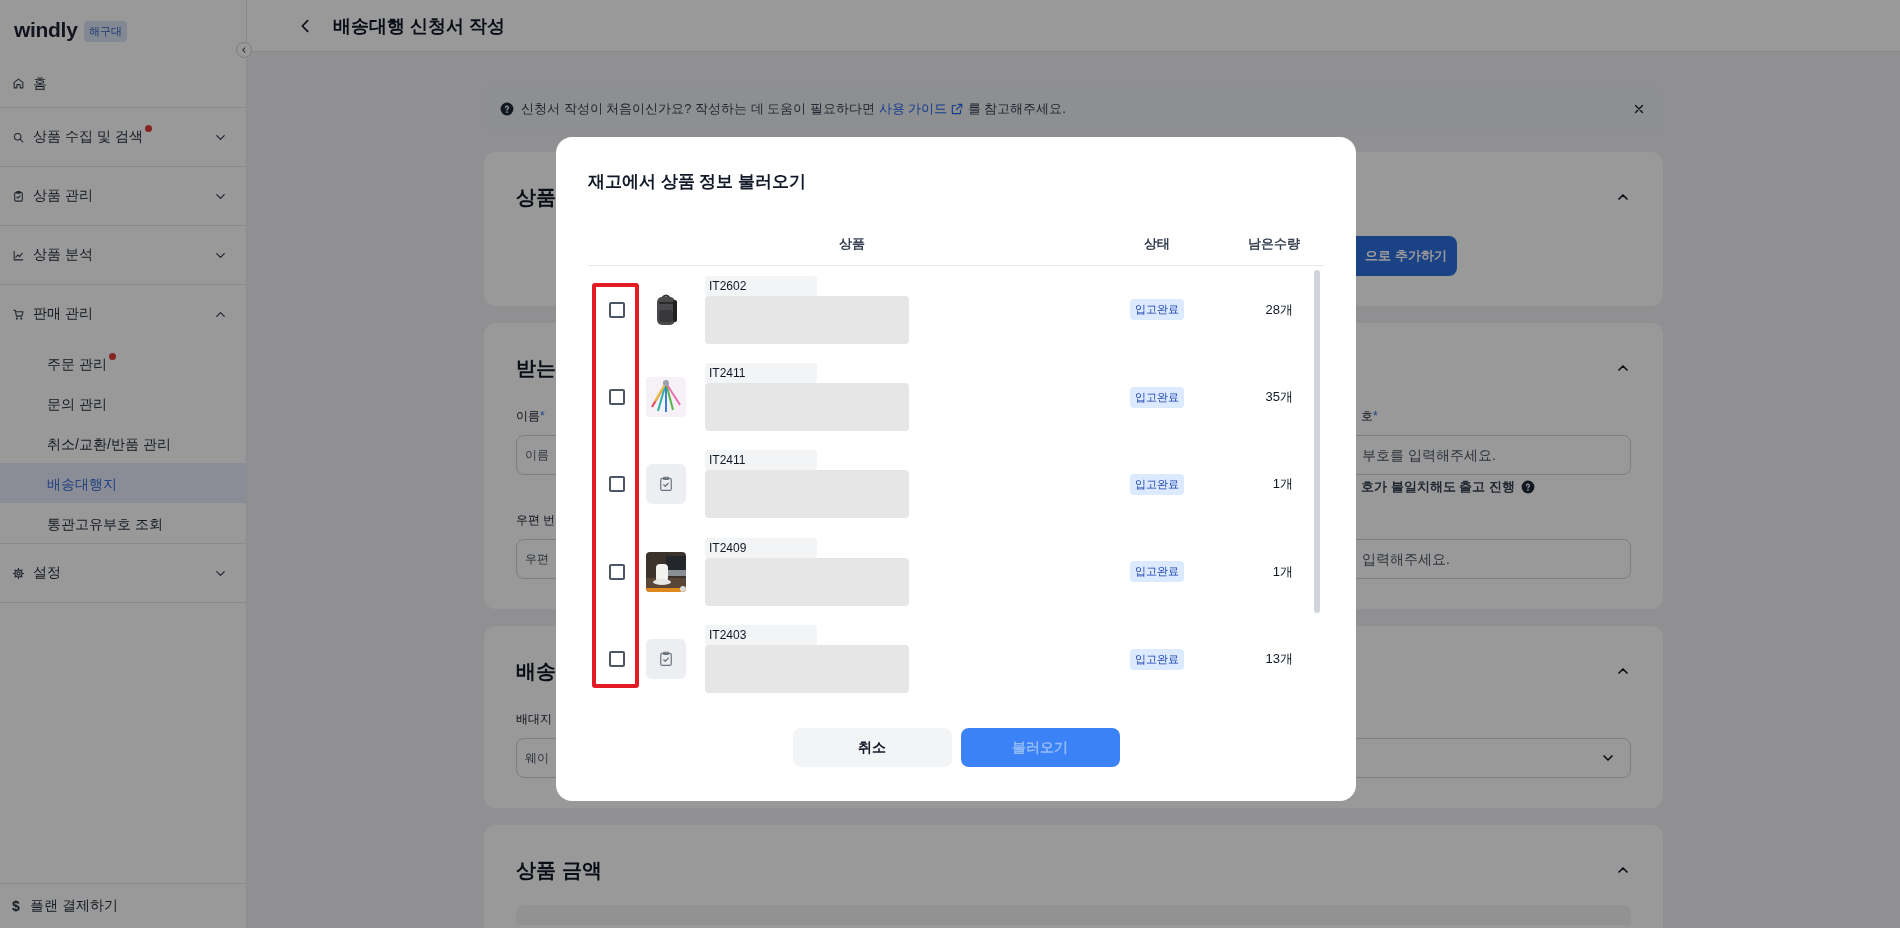  Describe the element at coordinates (123, 443) in the screenshot. I see `sidebar-subitem: 취소/교환/반품 관리` at that location.